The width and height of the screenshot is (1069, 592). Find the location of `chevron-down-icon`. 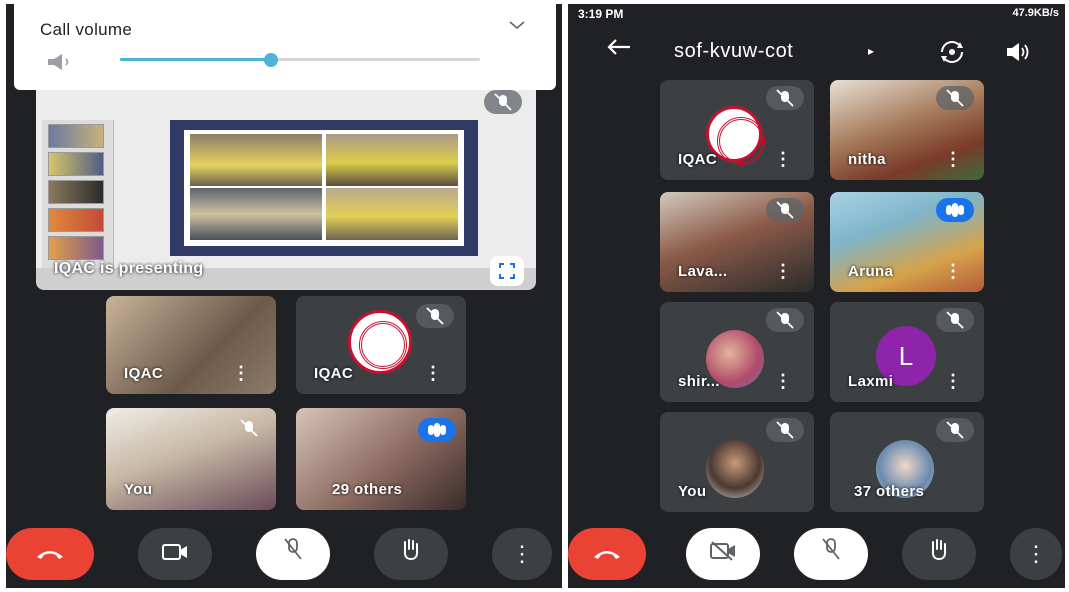

chevron-down-icon is located at coordinates (517, 27).